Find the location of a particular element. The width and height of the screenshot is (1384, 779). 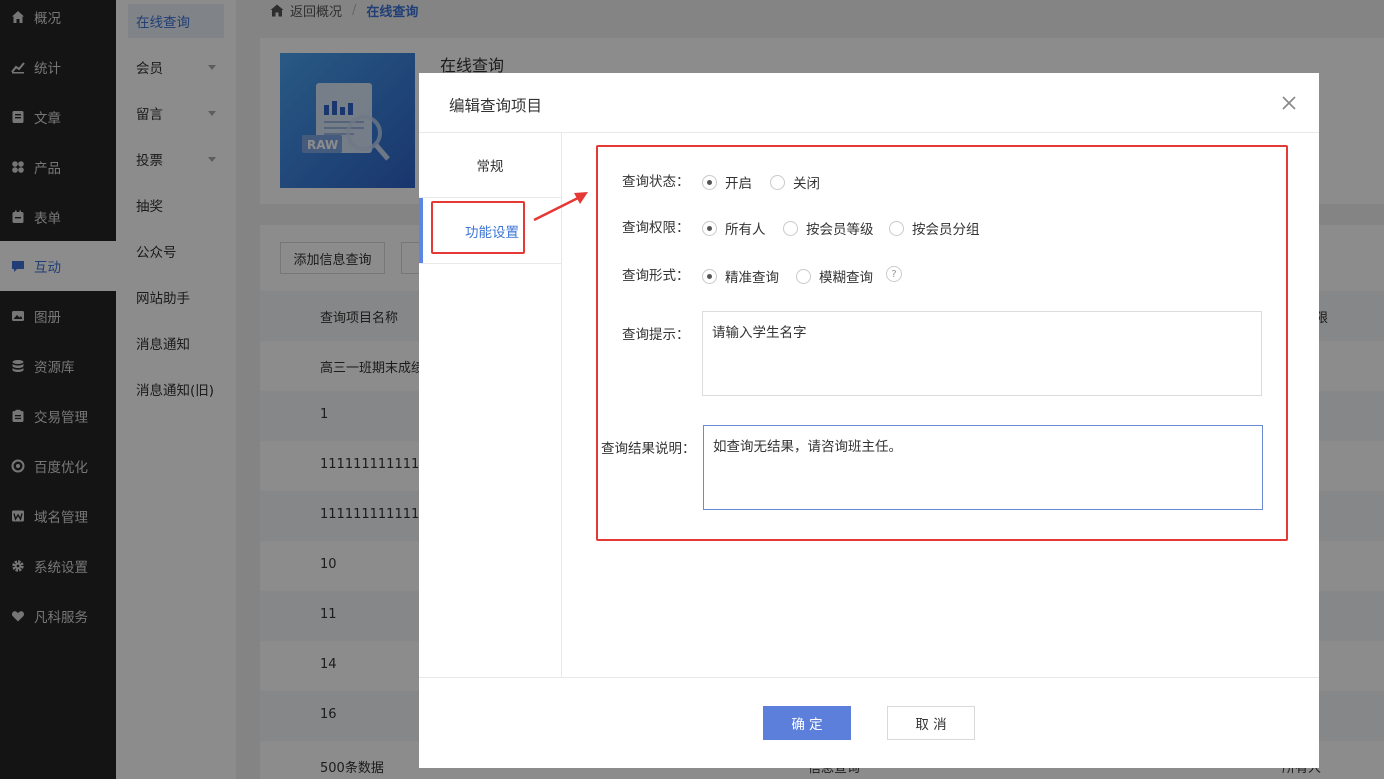

cancel-button: 取 消 is located at coordinates (931, 723).